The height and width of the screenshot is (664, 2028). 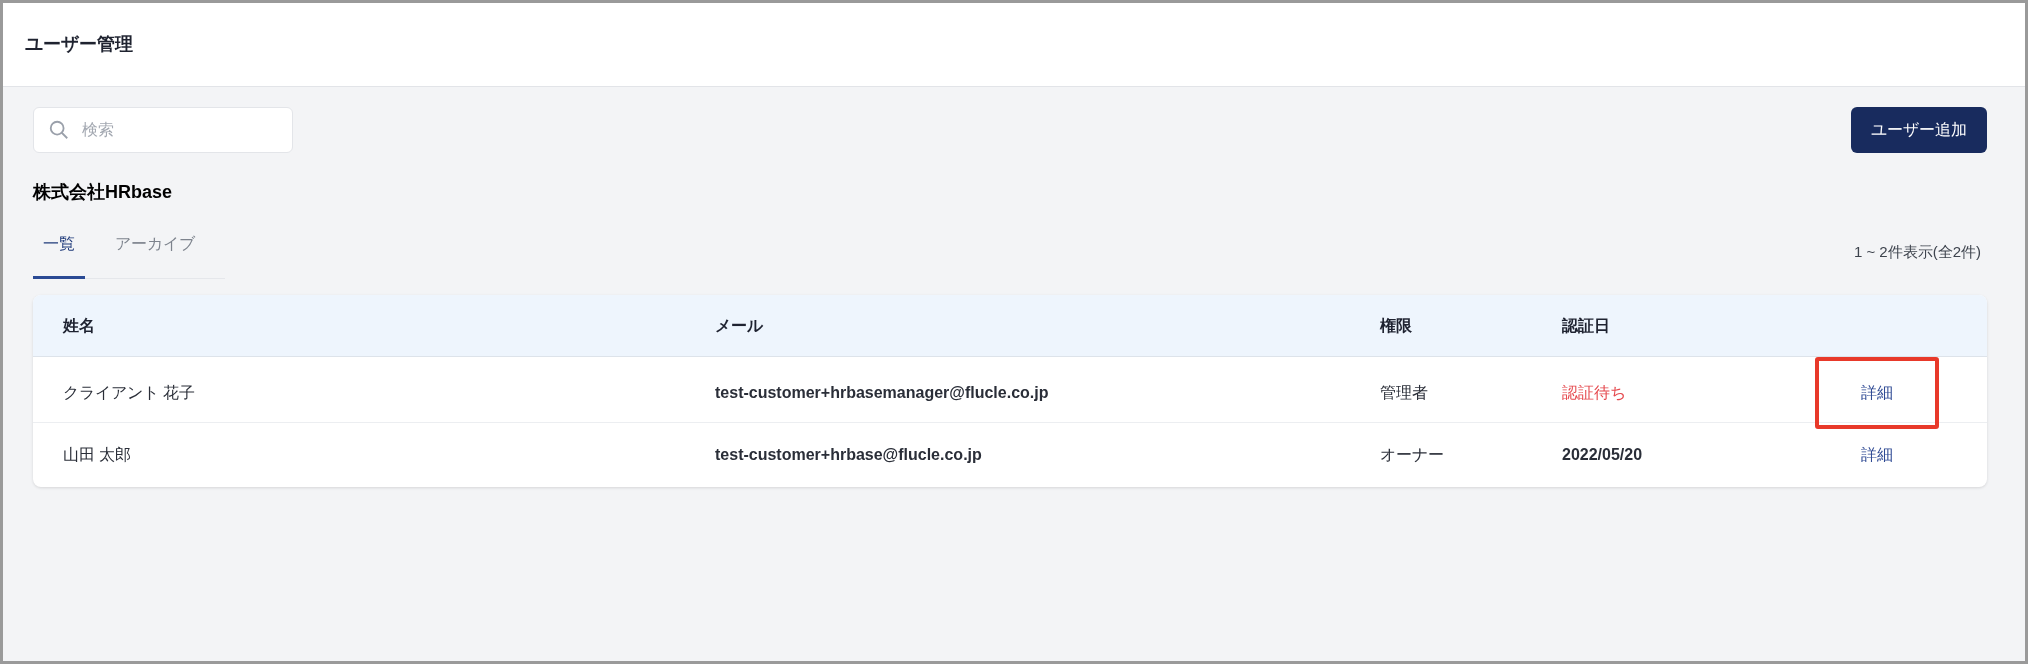 What do you see at coordinates (79, 44) in the screenshot?
I see `page-title: ユーザー管理` at bounding box center [79, 44].